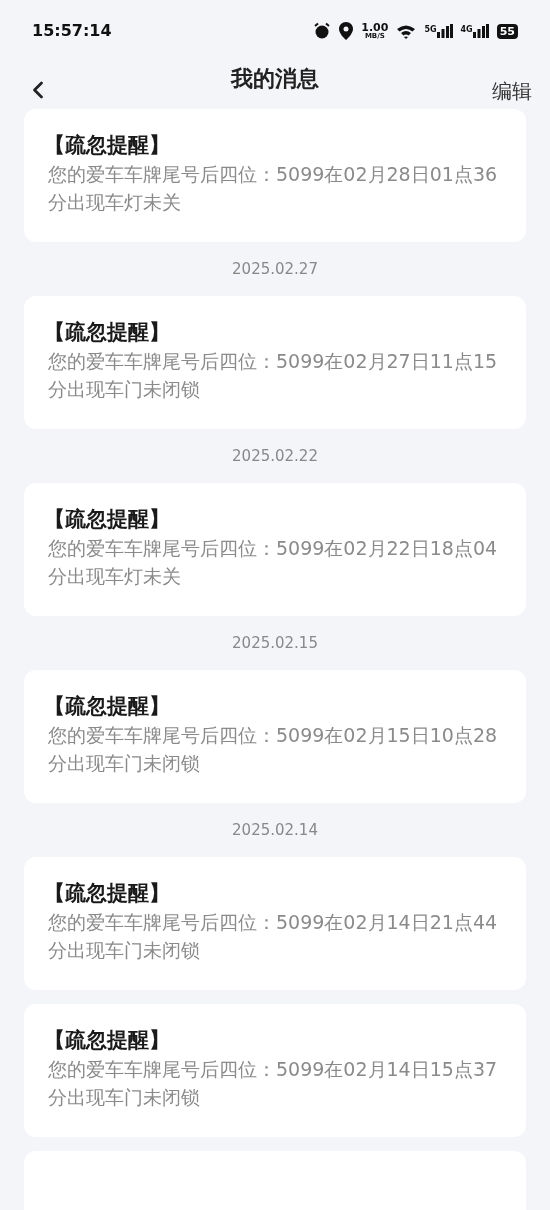 The image size is (550, 1210). What do you see at coordinates (275, 269) in the screenshot?
I see `date-label: 2025.02.27` at bounding box center [275, 269].